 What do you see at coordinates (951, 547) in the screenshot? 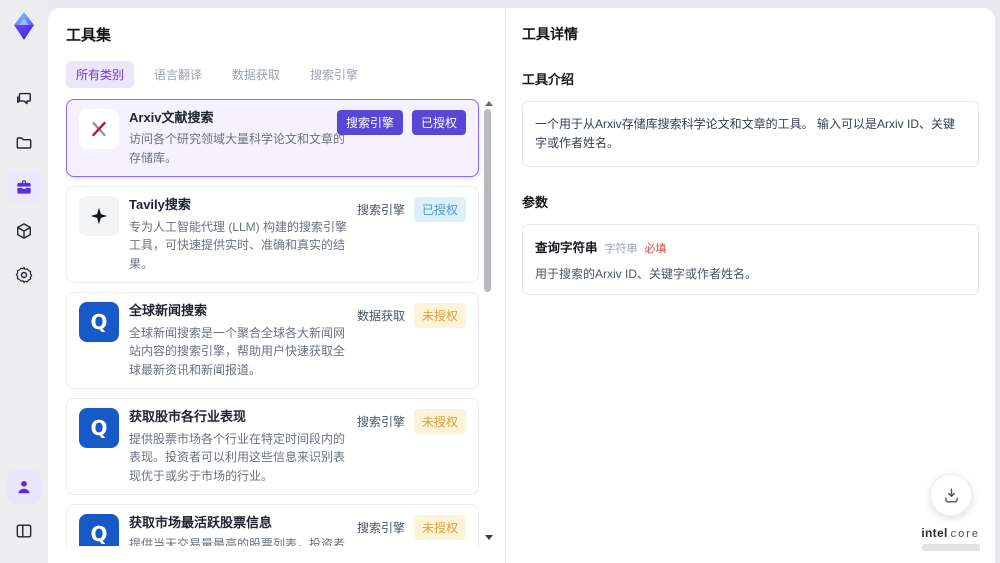
I see `ultra-watermark` at bounding box center [951, 547].